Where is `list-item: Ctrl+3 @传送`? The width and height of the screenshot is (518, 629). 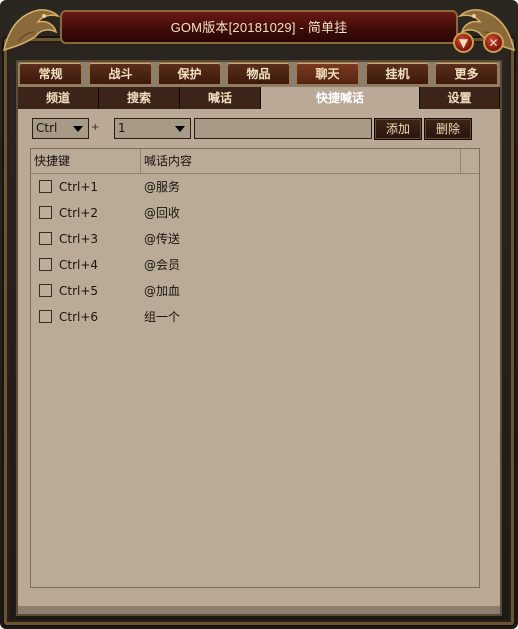 list-item: Ctrl+3 @传送 is located at coordinates (255, 239).